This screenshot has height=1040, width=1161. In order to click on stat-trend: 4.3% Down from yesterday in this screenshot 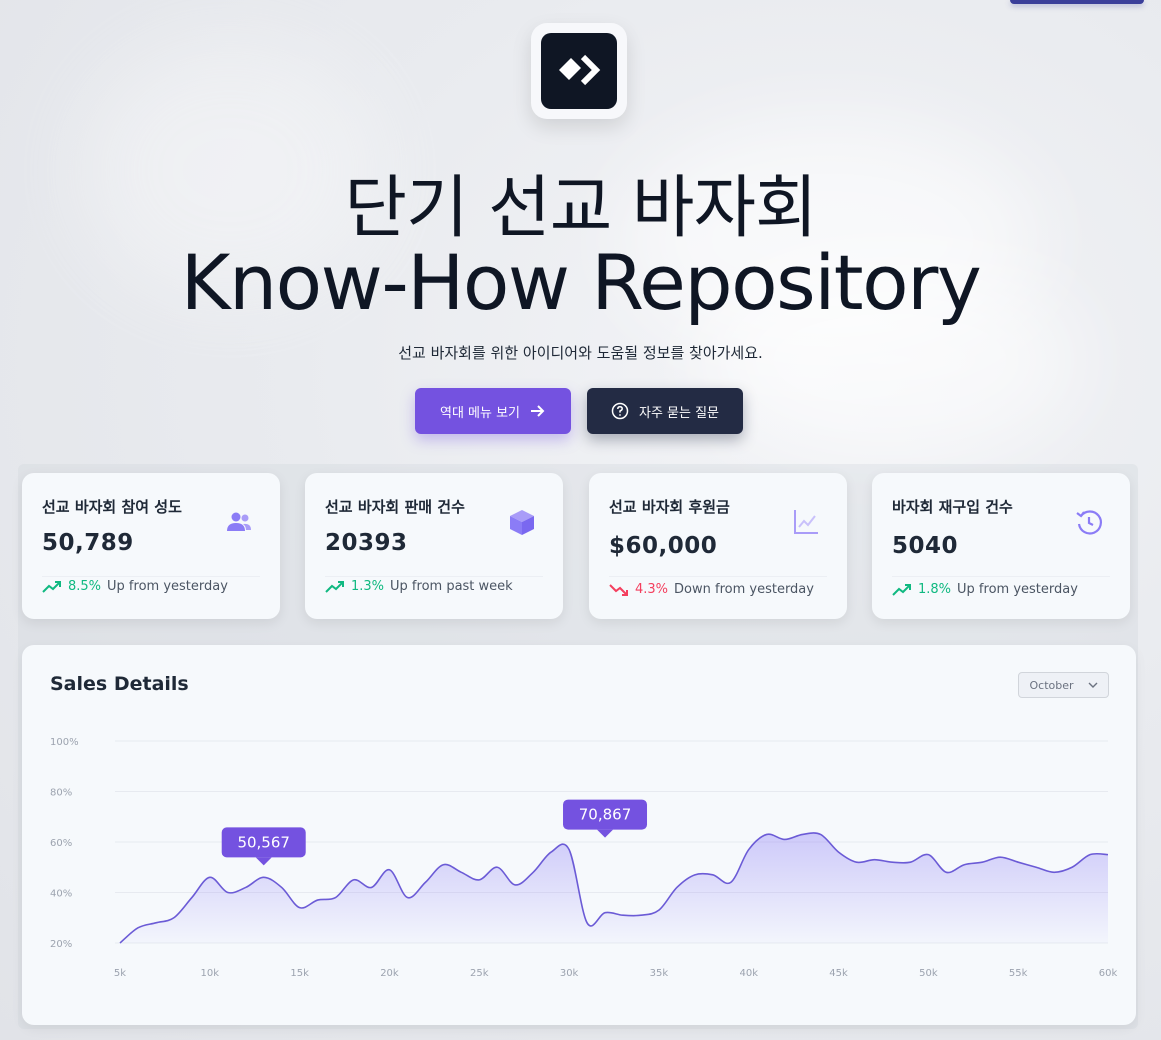, I will do `click(711, 589)`.